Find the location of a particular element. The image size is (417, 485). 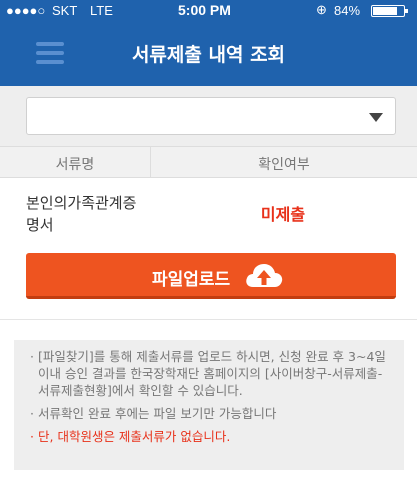

filter-bar is located at coordinates (208, 116).